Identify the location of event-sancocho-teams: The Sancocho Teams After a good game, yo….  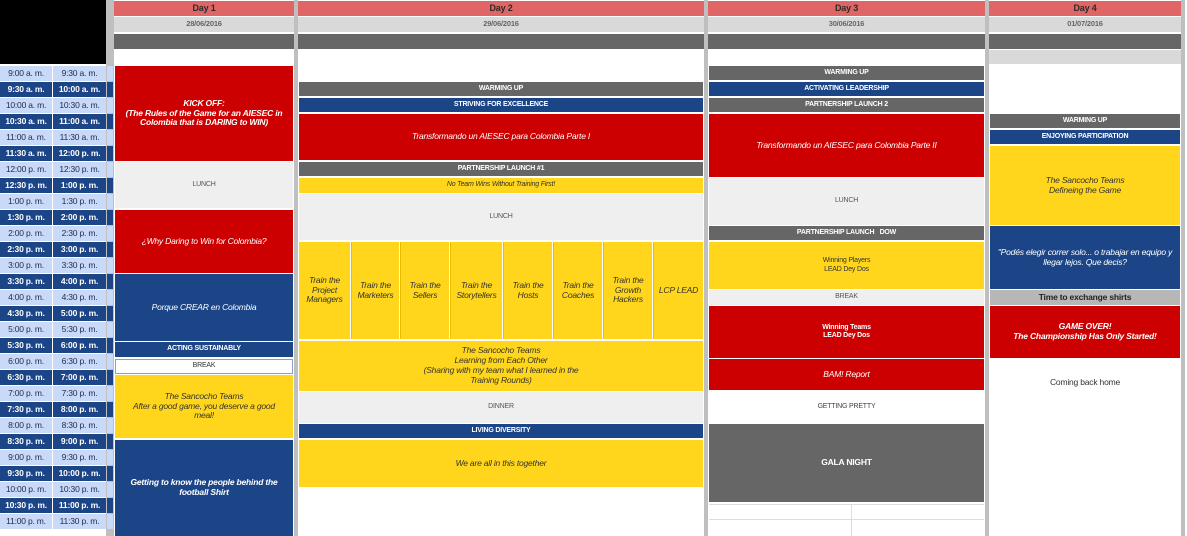
(204, 406).